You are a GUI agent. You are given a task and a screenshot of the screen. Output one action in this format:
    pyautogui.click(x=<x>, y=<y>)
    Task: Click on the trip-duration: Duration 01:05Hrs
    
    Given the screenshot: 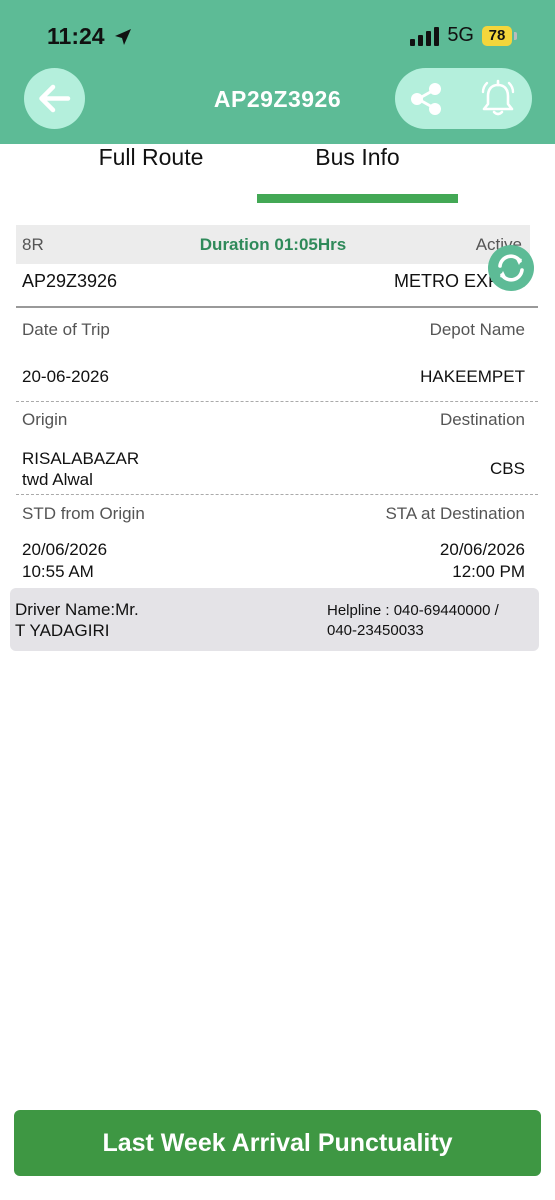 What is the action you would take?
    pyautogui.click(x=273, y=244)
    